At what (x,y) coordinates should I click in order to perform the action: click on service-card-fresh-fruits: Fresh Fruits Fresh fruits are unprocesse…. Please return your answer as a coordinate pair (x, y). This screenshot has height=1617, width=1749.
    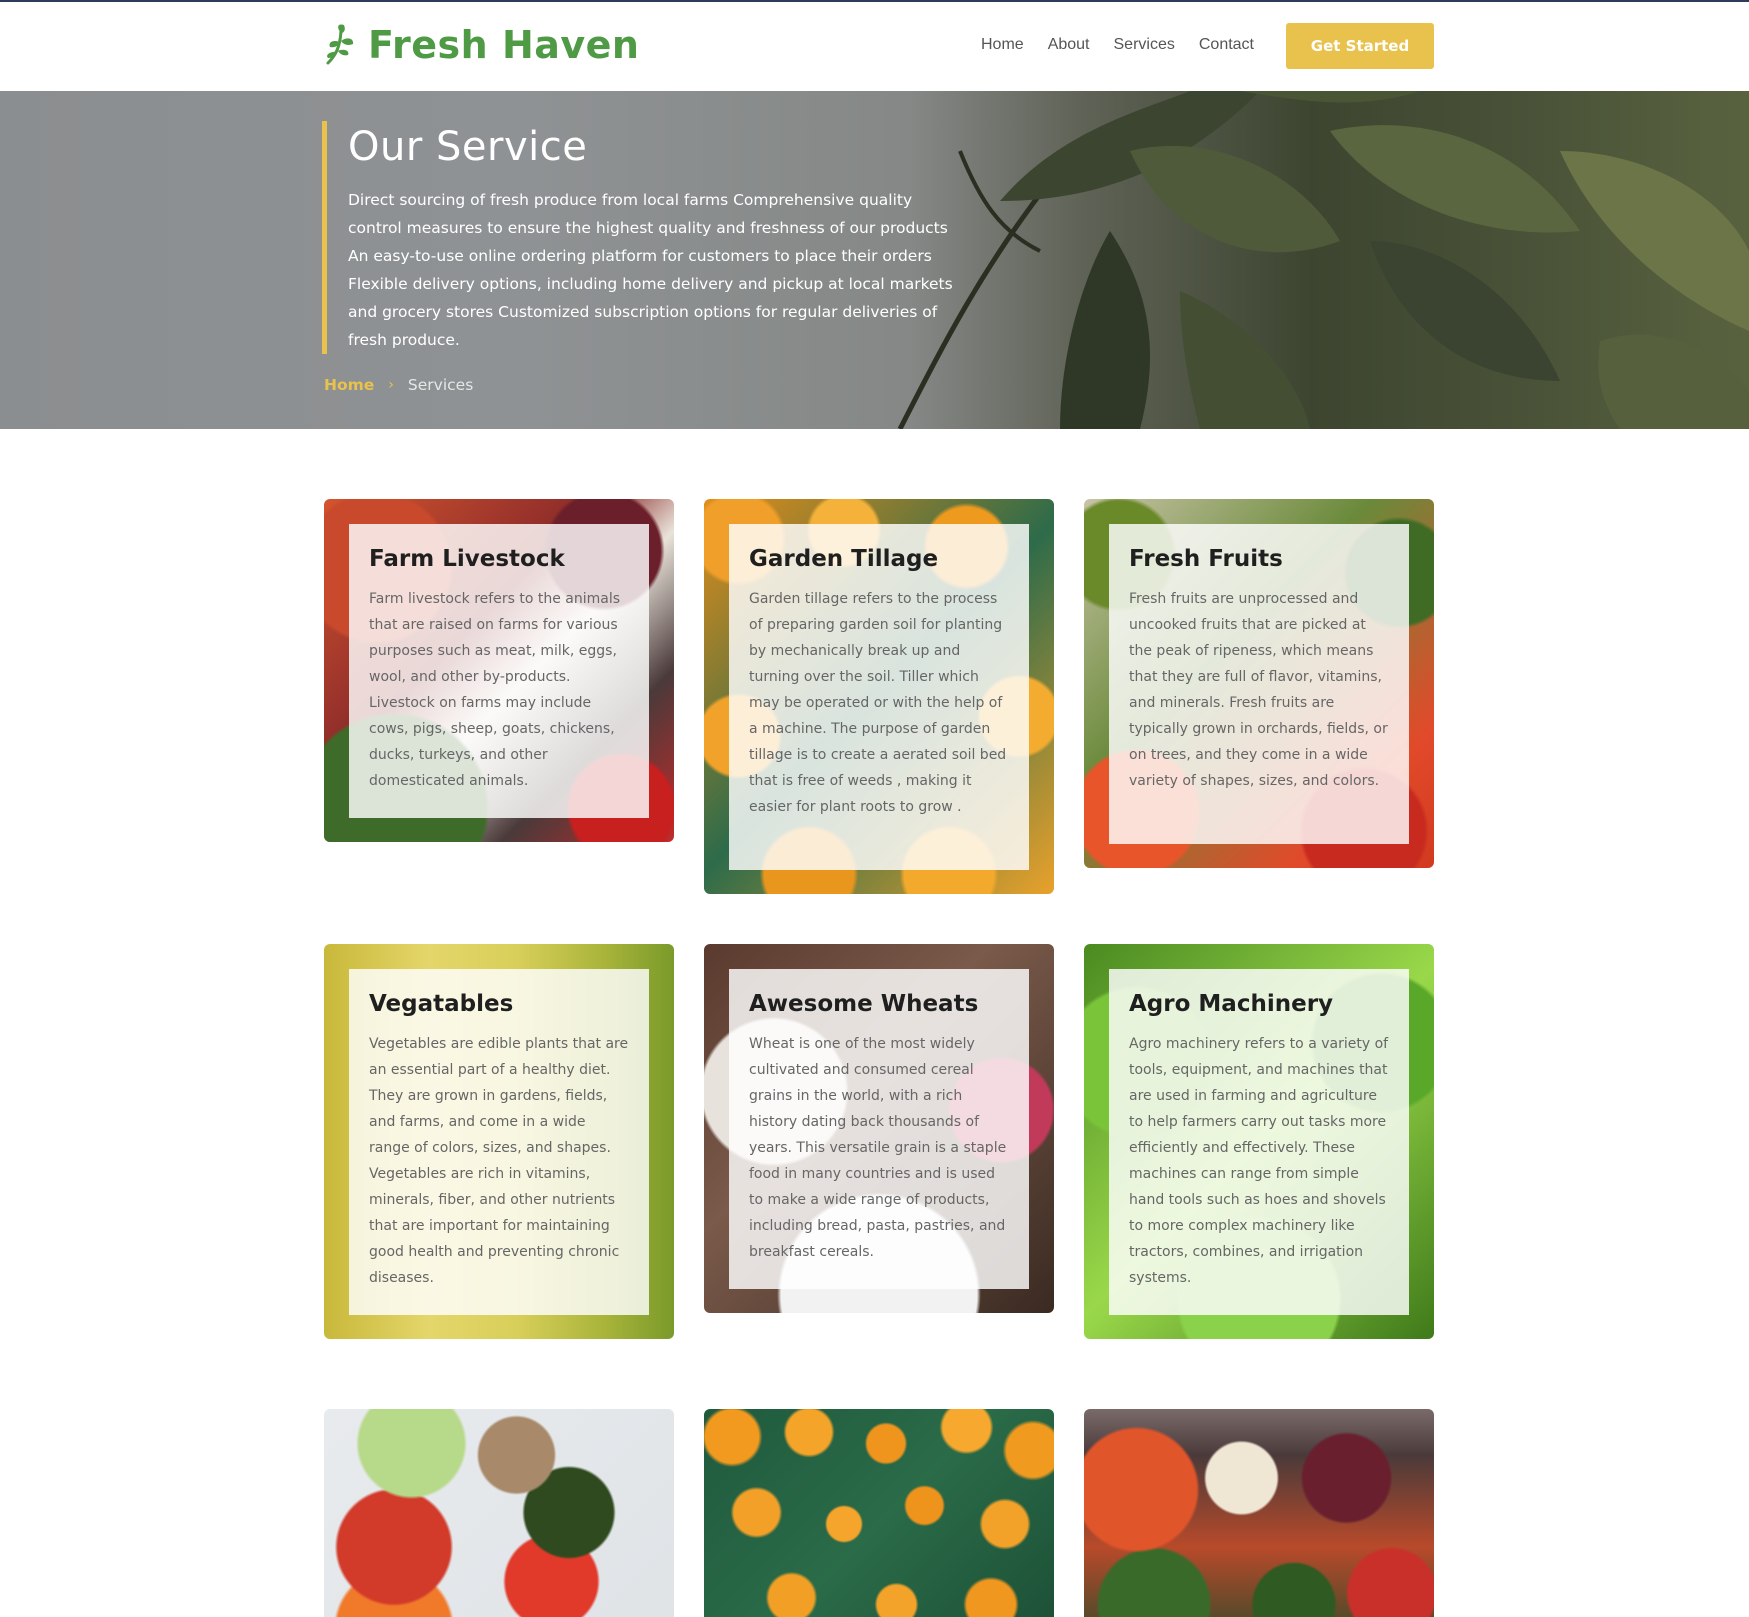
    Looking at the image, I should click on (1259, 683).